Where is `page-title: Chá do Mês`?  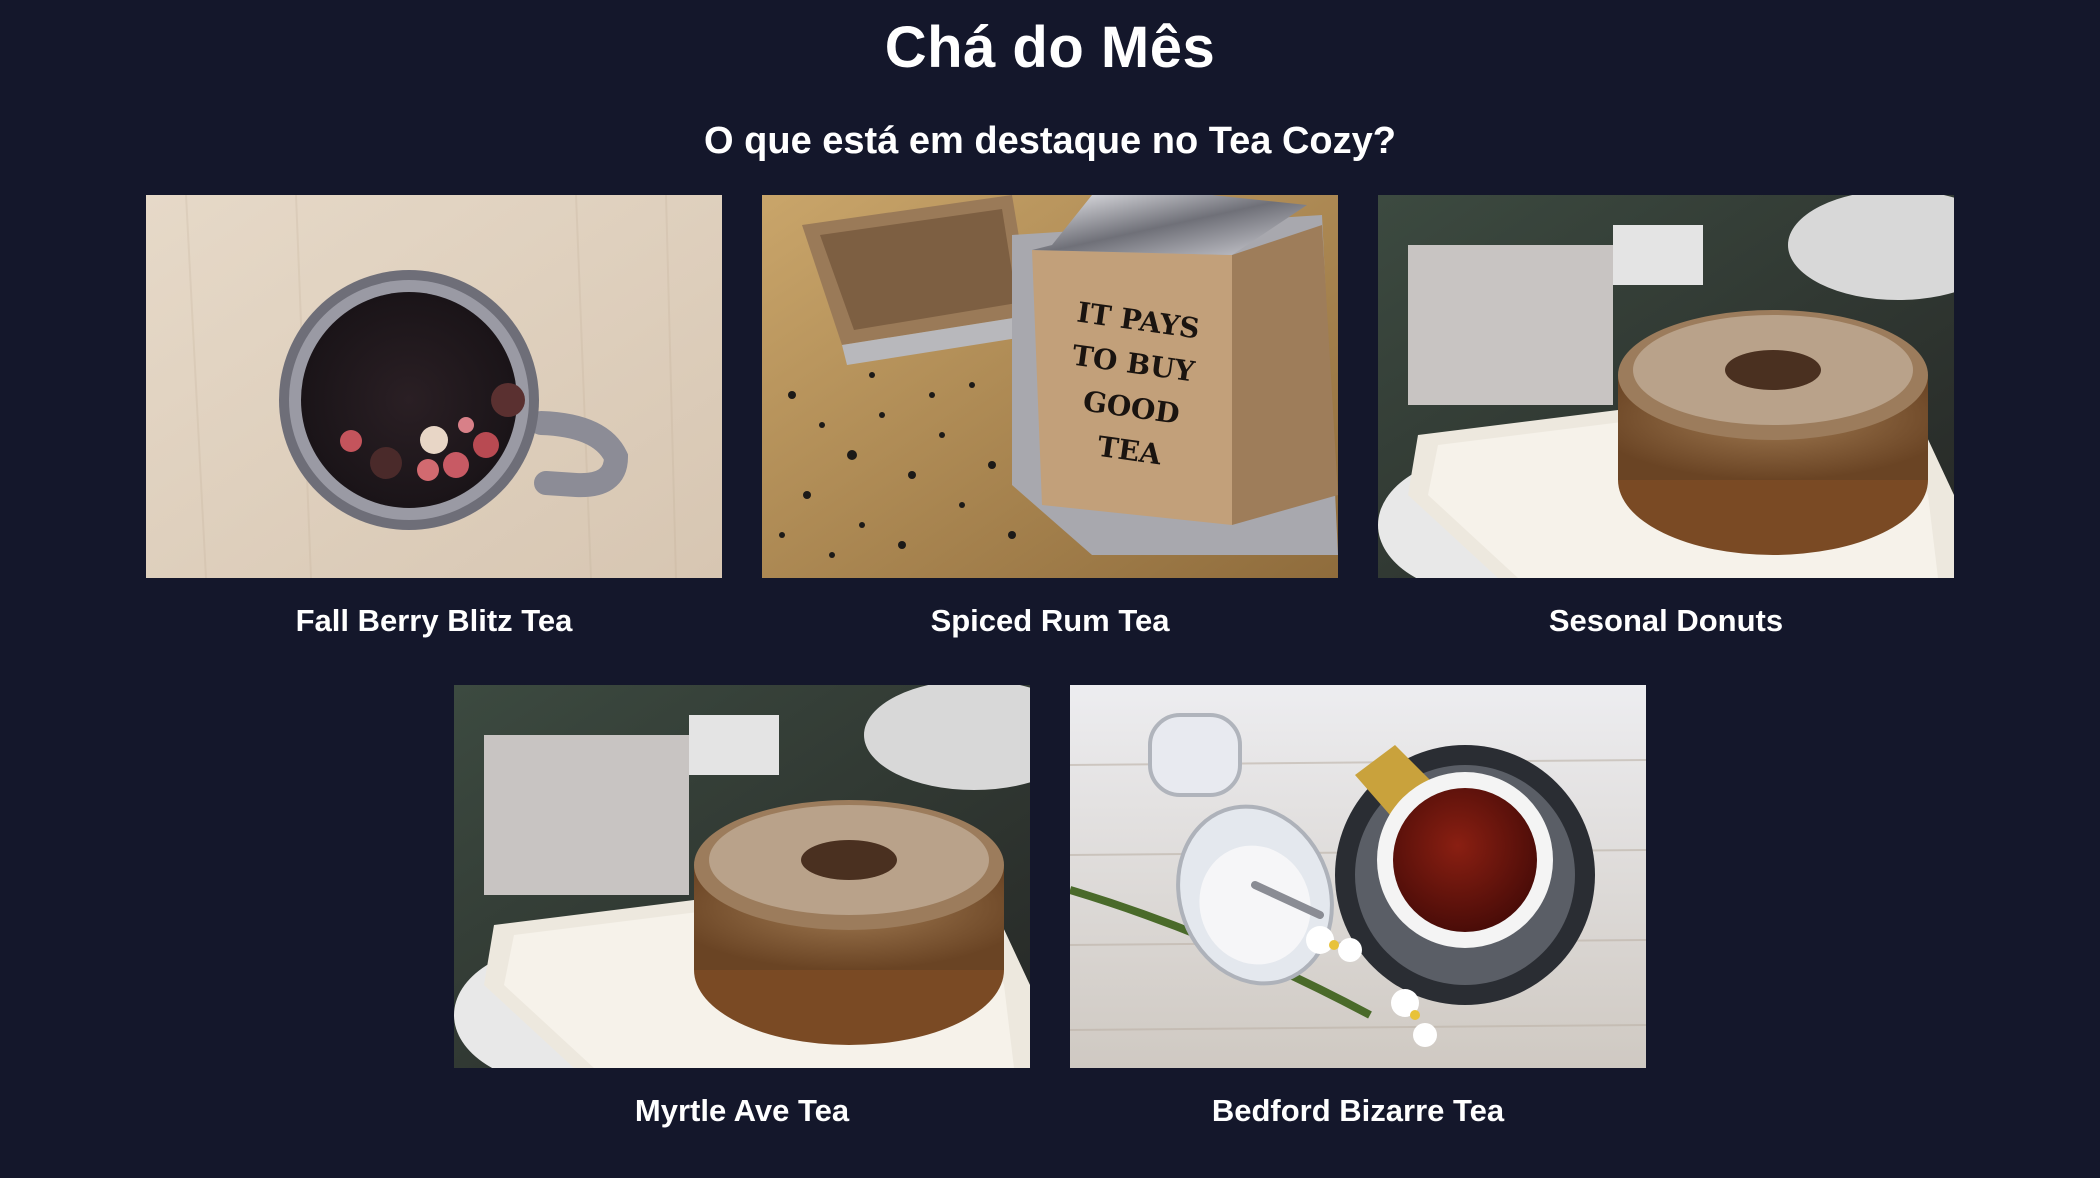 page-title: Chá do Mês is located at coordinates (1050, 47).